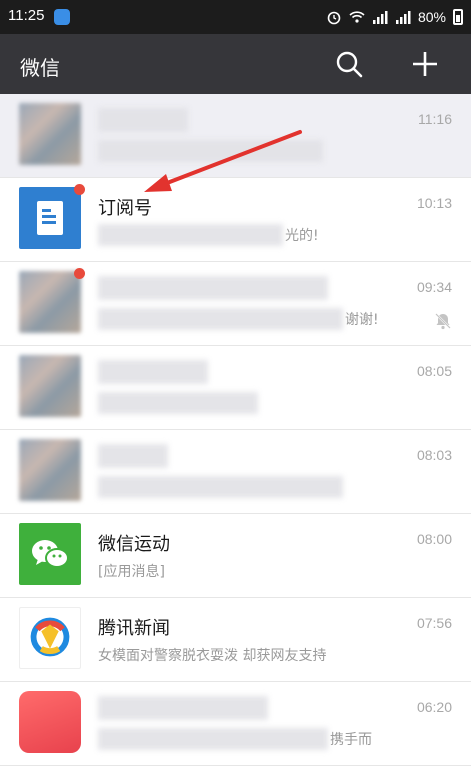 This screenshot has height=766, width=471. I want to click on status-bar: 11:25 80%, so click(235, 17).